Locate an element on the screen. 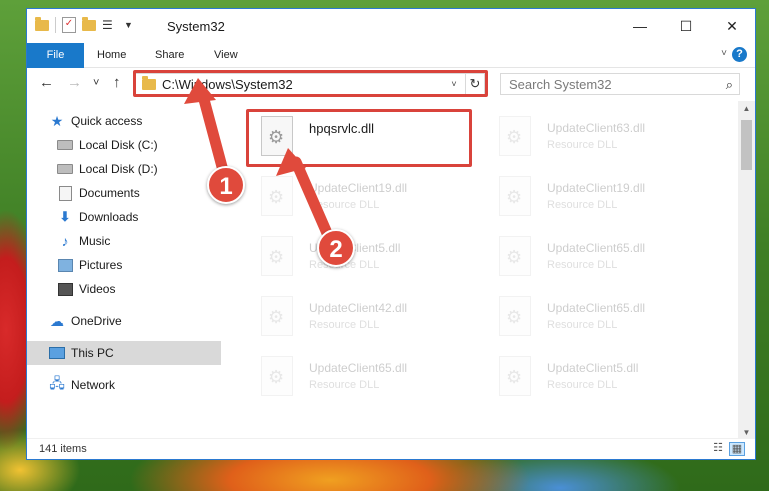 This screenshot has width=769, height=491. sidebar-item-pictures: Pictures 📌 is located at coordinates (139, 265).